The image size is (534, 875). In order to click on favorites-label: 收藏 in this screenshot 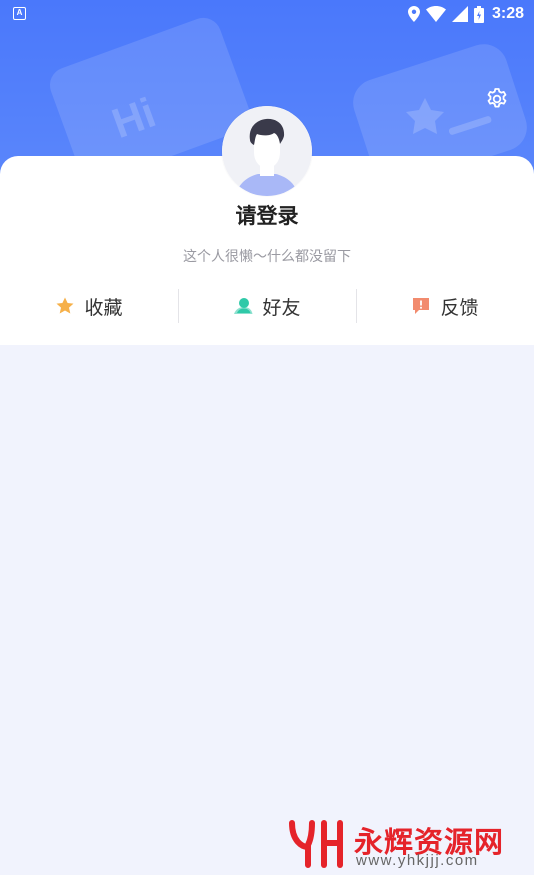, I will do `click(103, 307)`.